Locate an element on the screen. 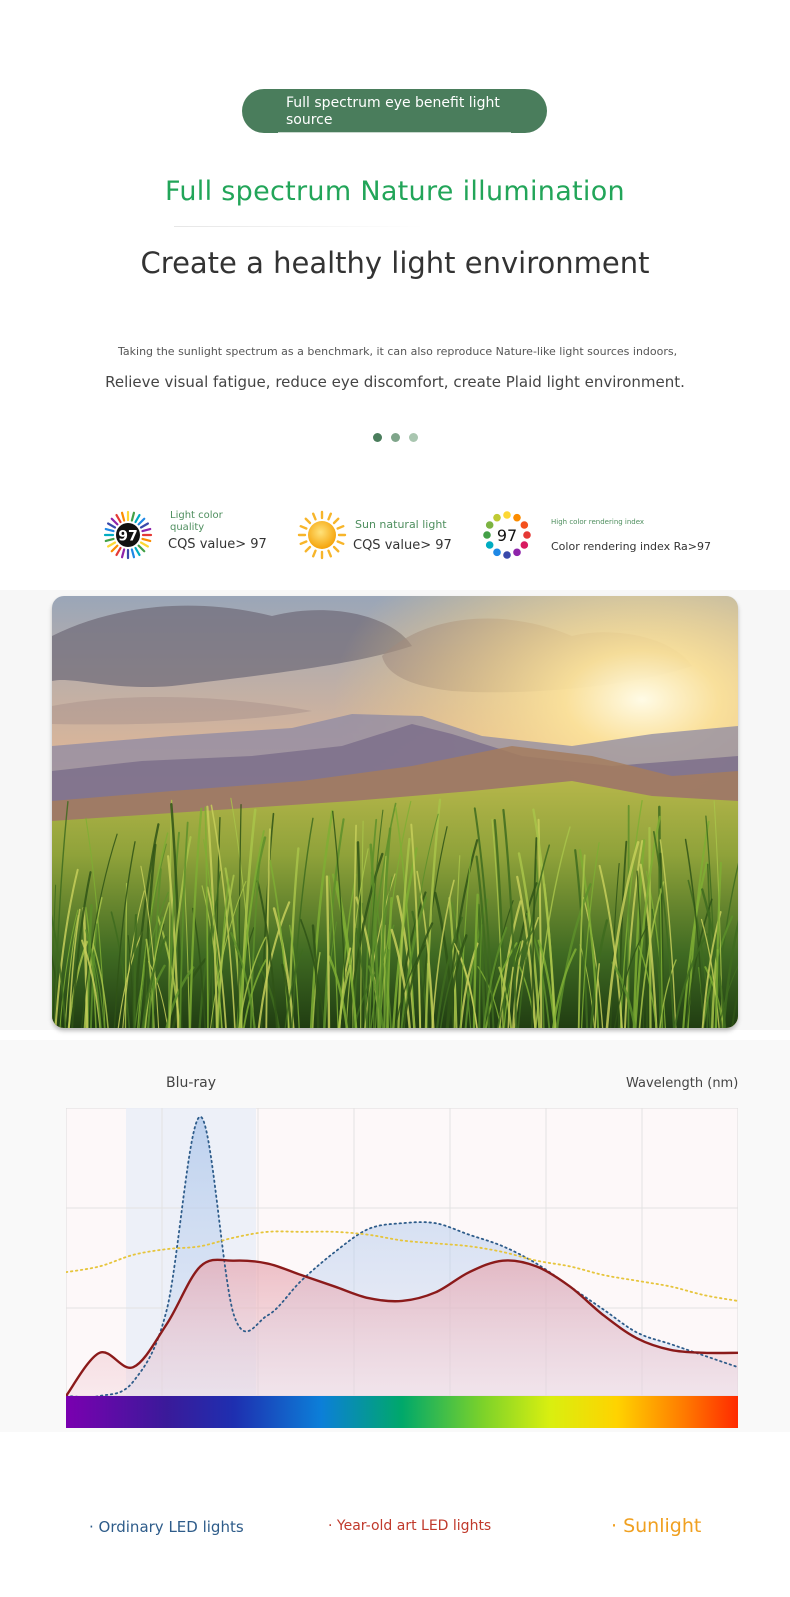 Image resolution: width=790 pixels, height=1597 pixels. cri-badge-value: 97 is located at coordinates (507, 535).